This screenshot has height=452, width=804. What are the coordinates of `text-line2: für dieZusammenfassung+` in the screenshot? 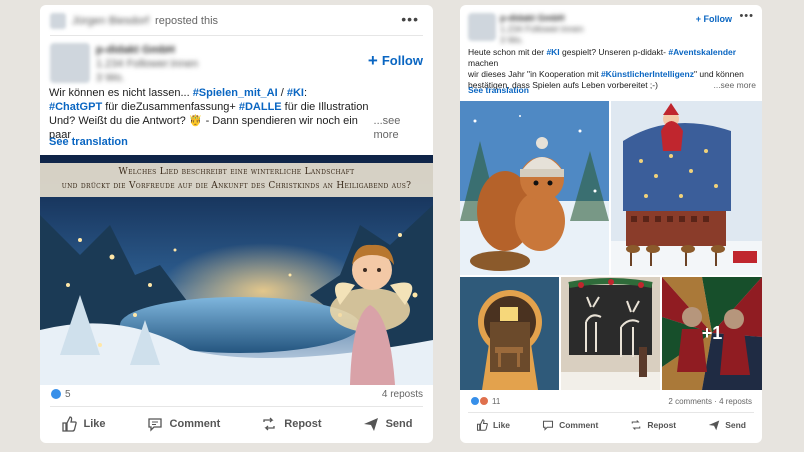 It's located at (170, 107).